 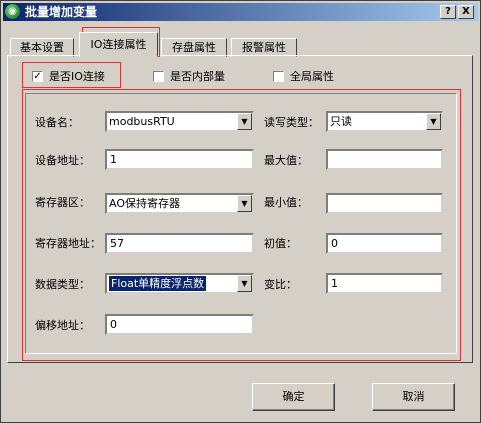 What do you see at coordinates (293, 397) in the screenshot?
I see `ok-button: 确定` at bounding box center [293, 397].